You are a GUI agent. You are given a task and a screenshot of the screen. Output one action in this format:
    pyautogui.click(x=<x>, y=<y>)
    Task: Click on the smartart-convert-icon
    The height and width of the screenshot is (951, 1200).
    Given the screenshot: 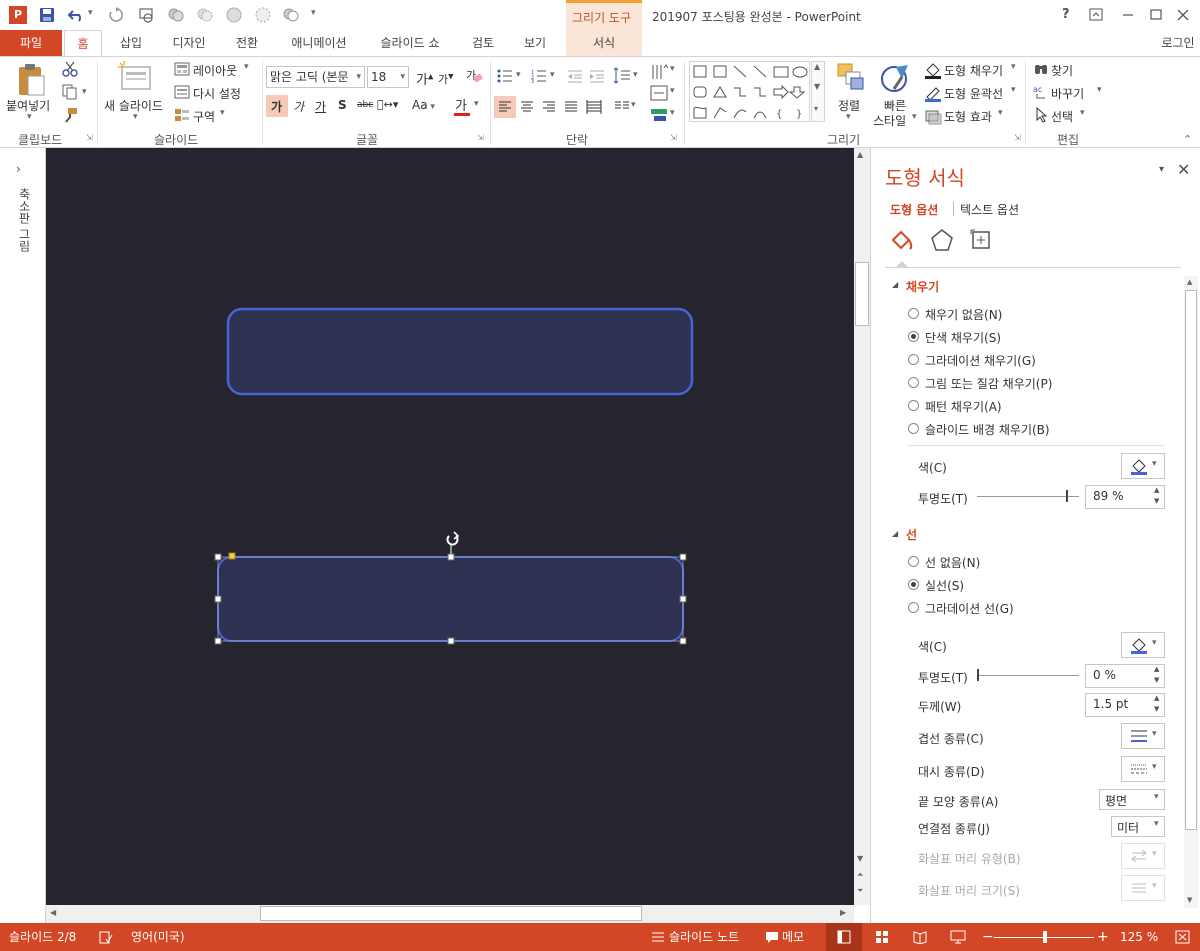 What is the action you would take?
    pyautogui.click(x=659, y=115)
    